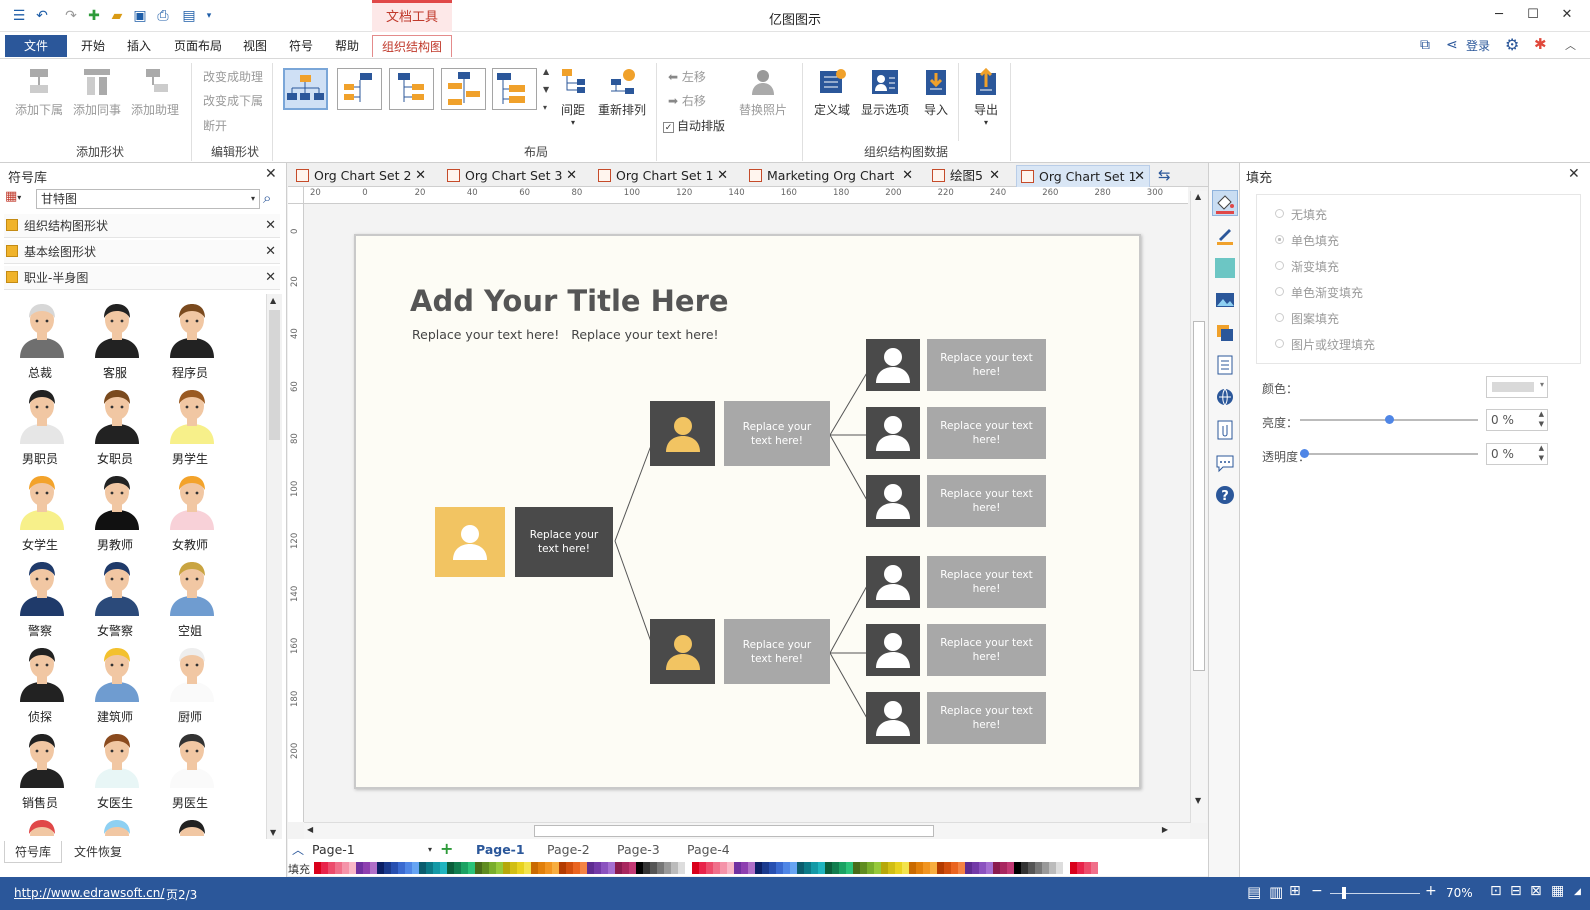 Image resolution: width=1590 pixels, height=910 pixels. Describe the element at coordinates (1512, 44) in the screenshot. I see `settings-gear-icon: ⚙` at that location.